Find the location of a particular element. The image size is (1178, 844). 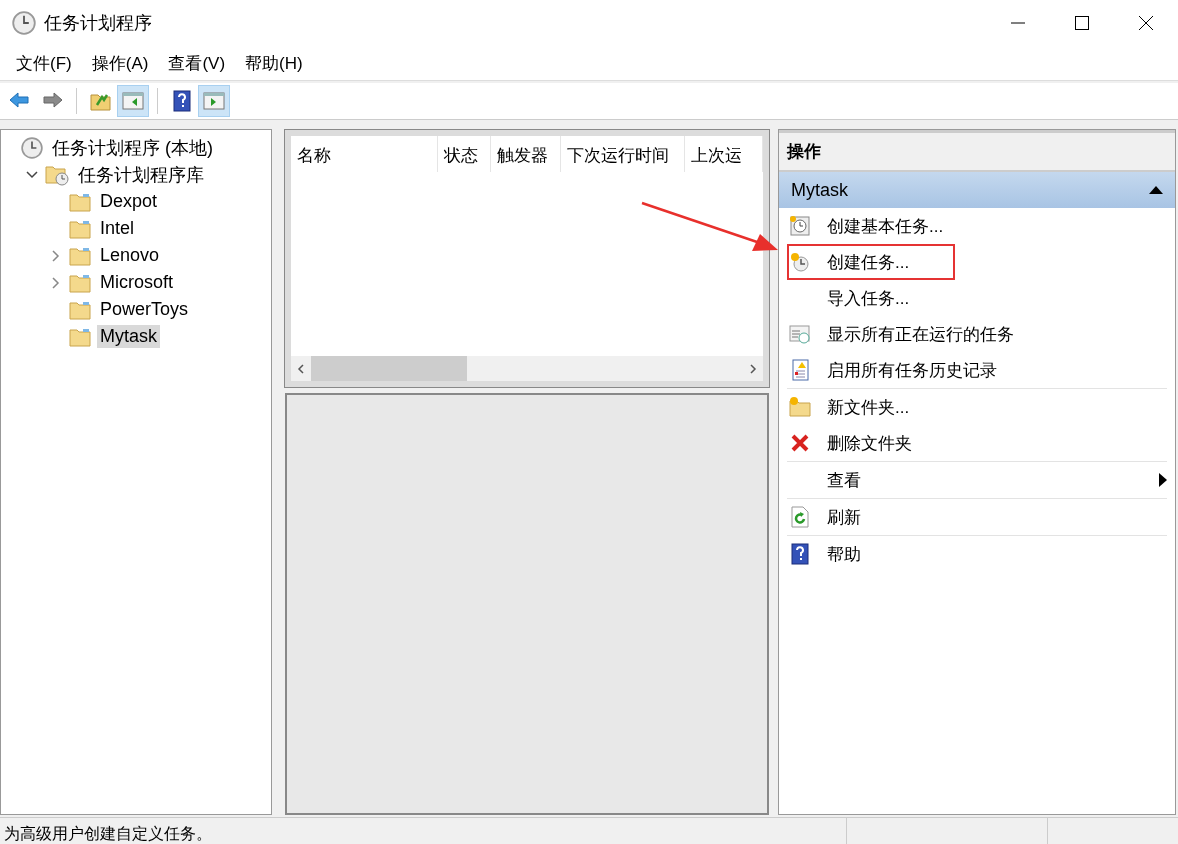

folder-clock-icon is located at coordinates (57, 174).